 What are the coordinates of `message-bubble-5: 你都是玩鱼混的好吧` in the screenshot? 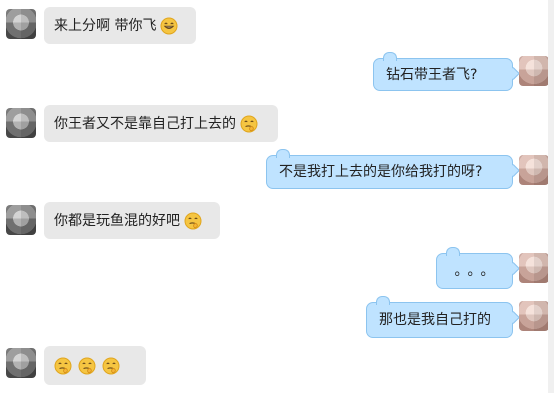 It's located at (132, 220).